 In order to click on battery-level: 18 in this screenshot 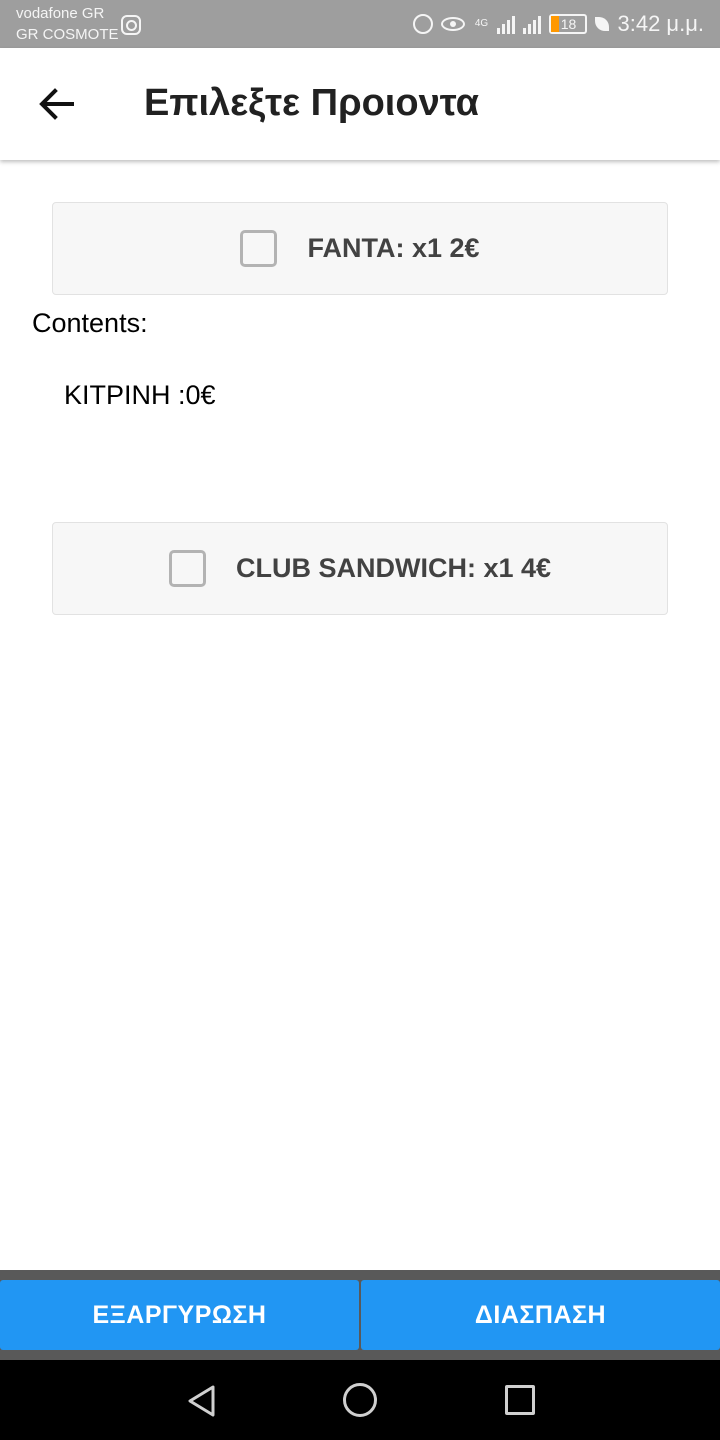, I will do `click(568, 24)`.